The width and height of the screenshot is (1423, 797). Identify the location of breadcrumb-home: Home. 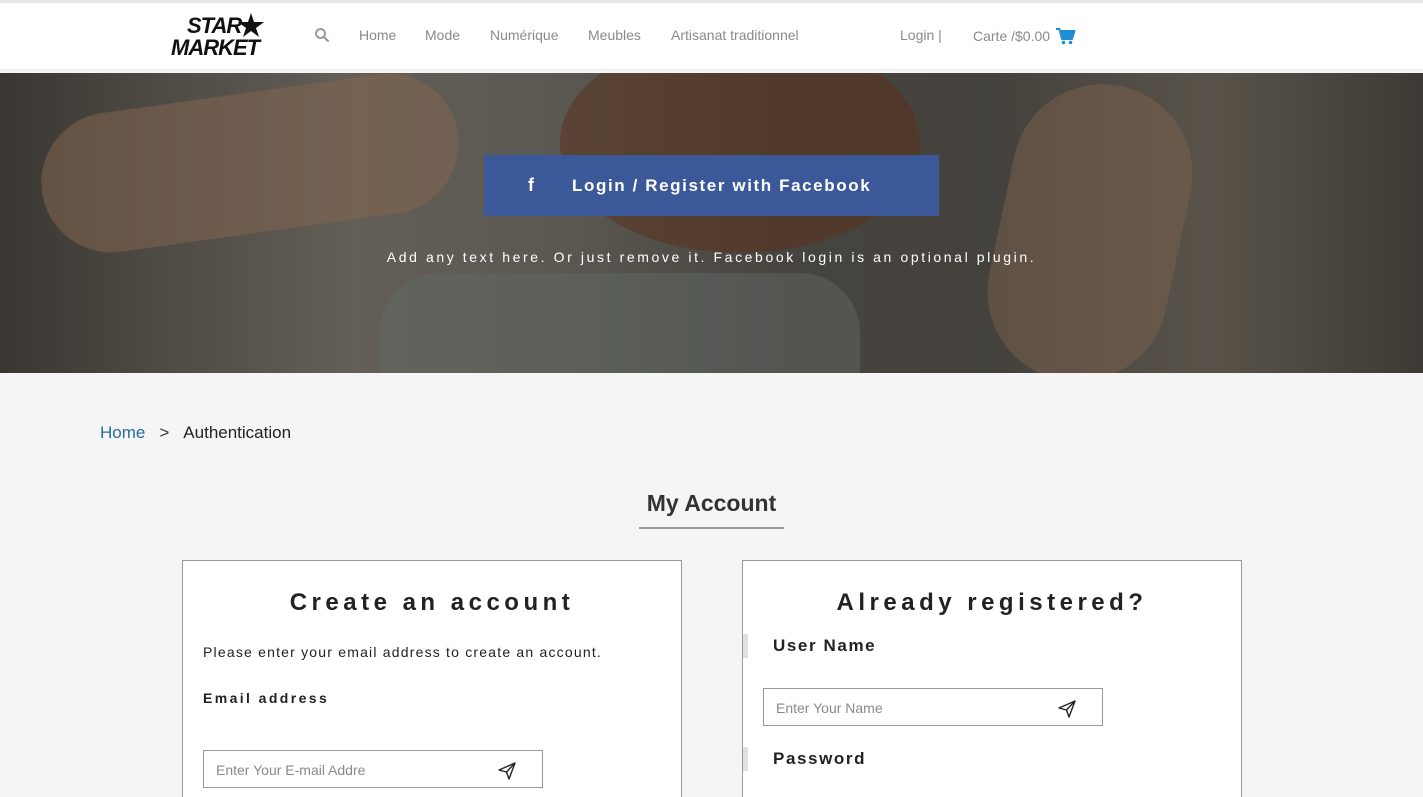
(122, 432).